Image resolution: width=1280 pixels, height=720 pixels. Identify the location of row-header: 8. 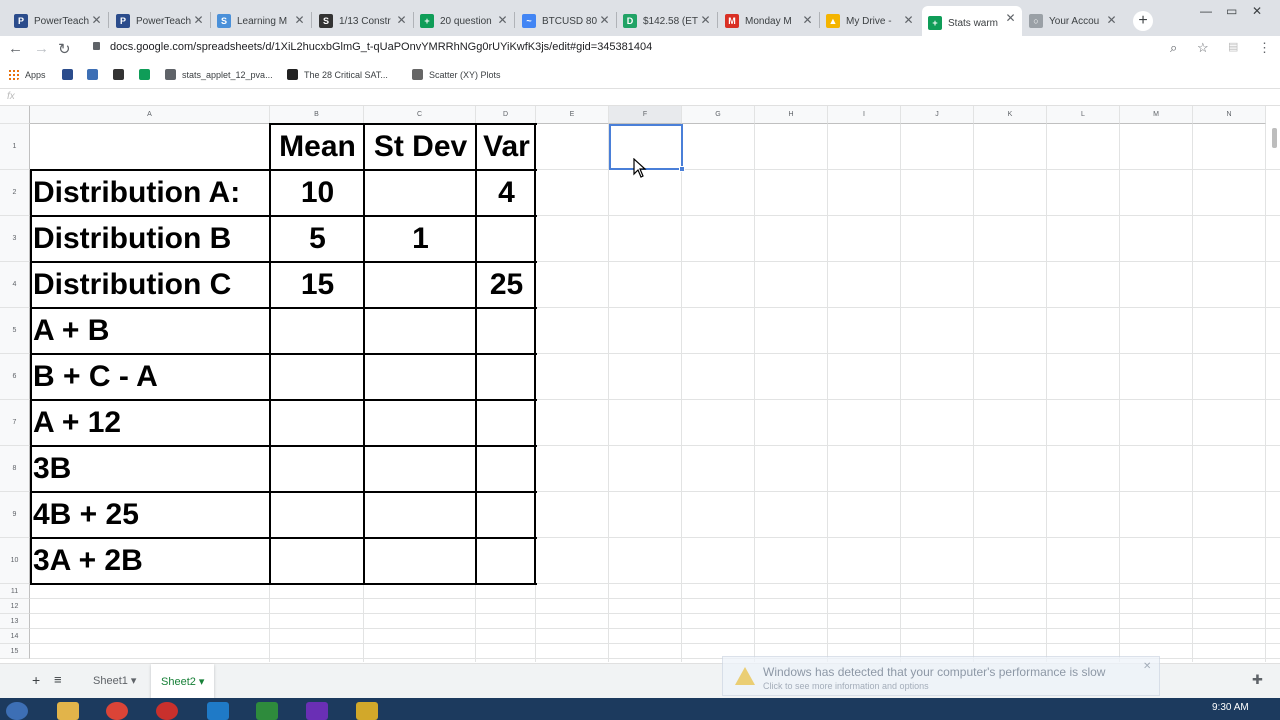
(15, 469).